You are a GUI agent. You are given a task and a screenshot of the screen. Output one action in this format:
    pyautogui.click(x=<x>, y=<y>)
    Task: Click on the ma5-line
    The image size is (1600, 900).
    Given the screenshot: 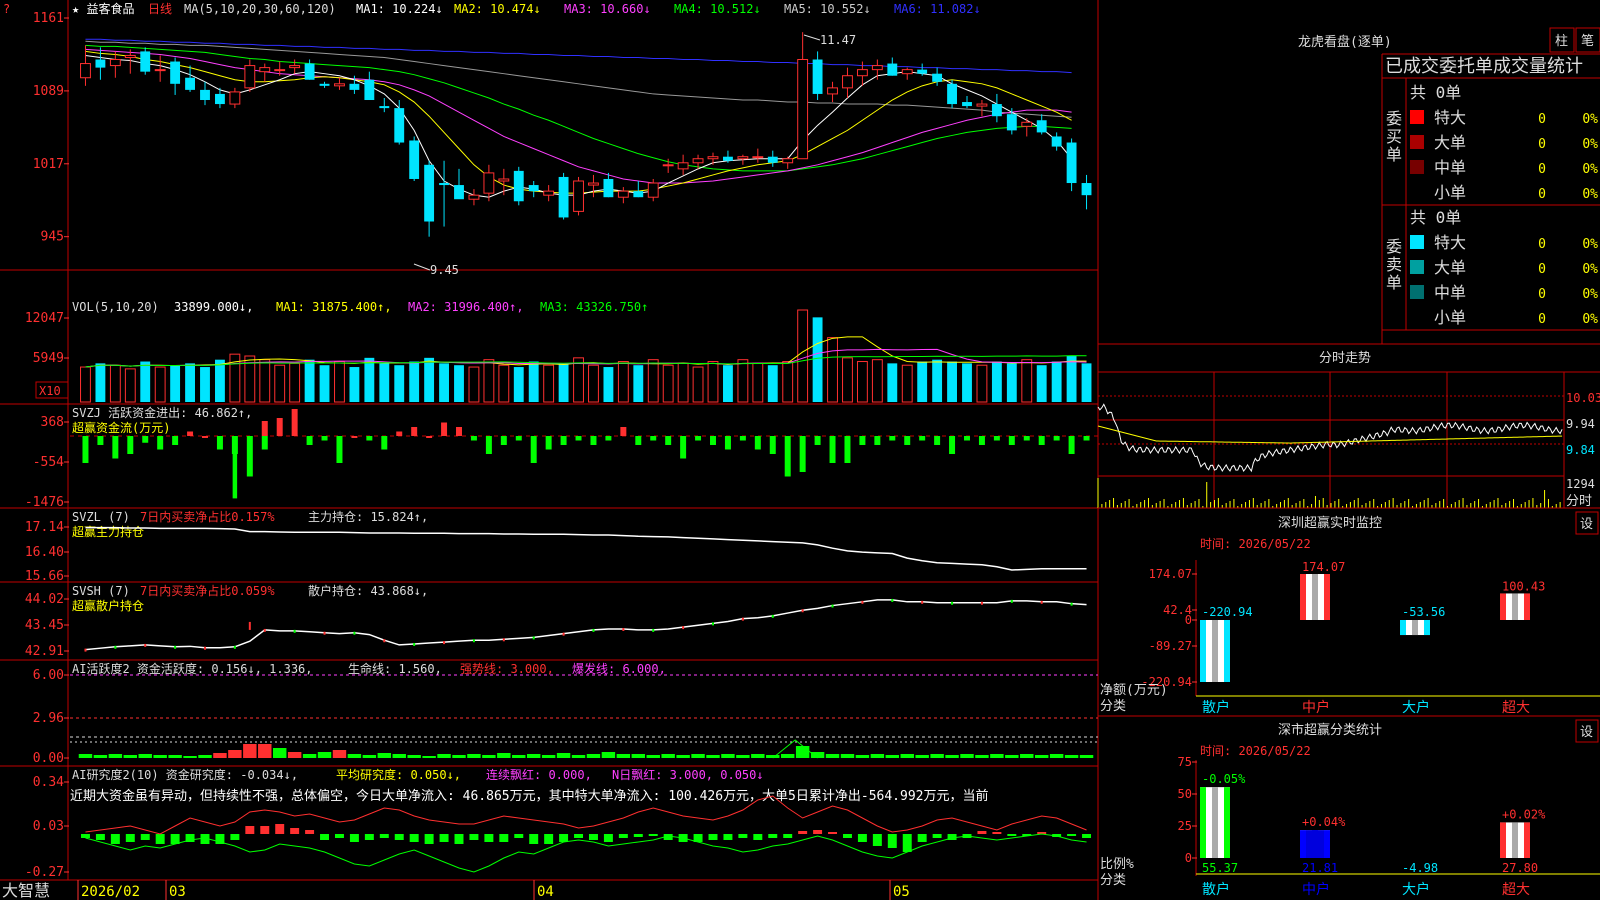 What is the action you would take?
    pyautogui.click(x=578, y=126)
    